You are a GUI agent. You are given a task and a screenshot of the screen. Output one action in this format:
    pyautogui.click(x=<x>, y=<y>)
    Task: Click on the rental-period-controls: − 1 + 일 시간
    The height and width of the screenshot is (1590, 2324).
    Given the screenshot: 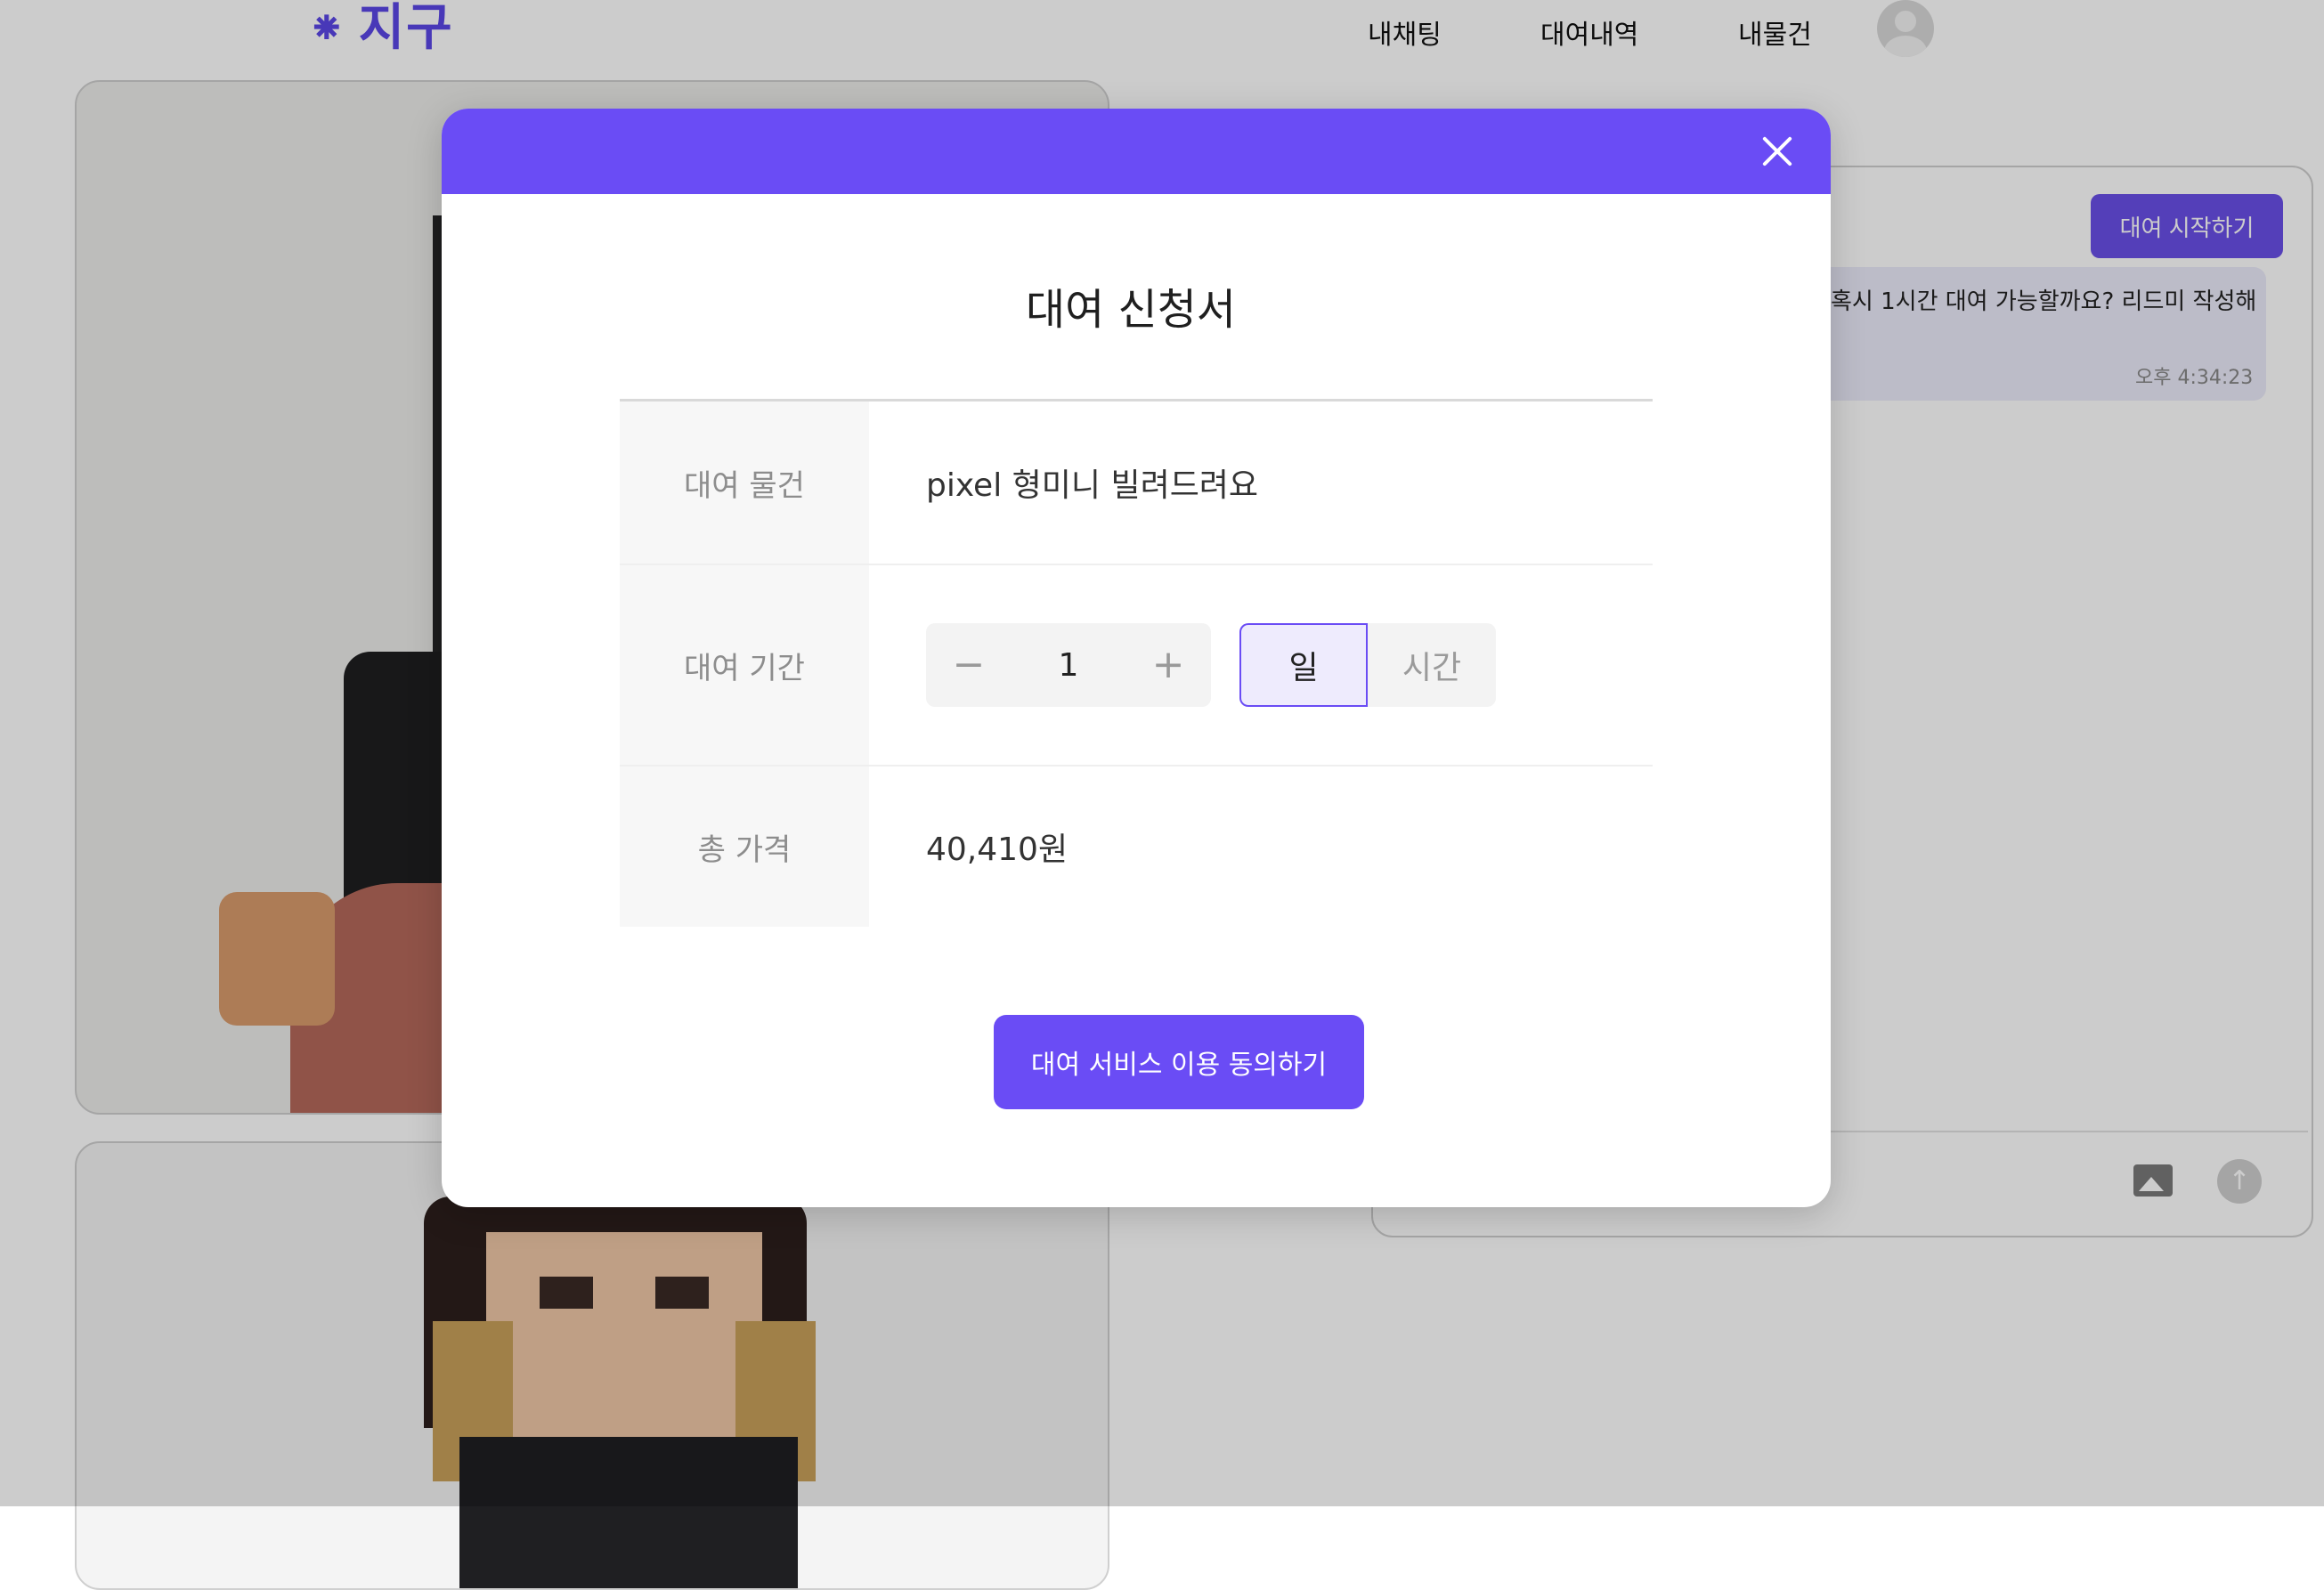 What is the action you would take?
    pyautogui.click(x=1261, y=665)
    